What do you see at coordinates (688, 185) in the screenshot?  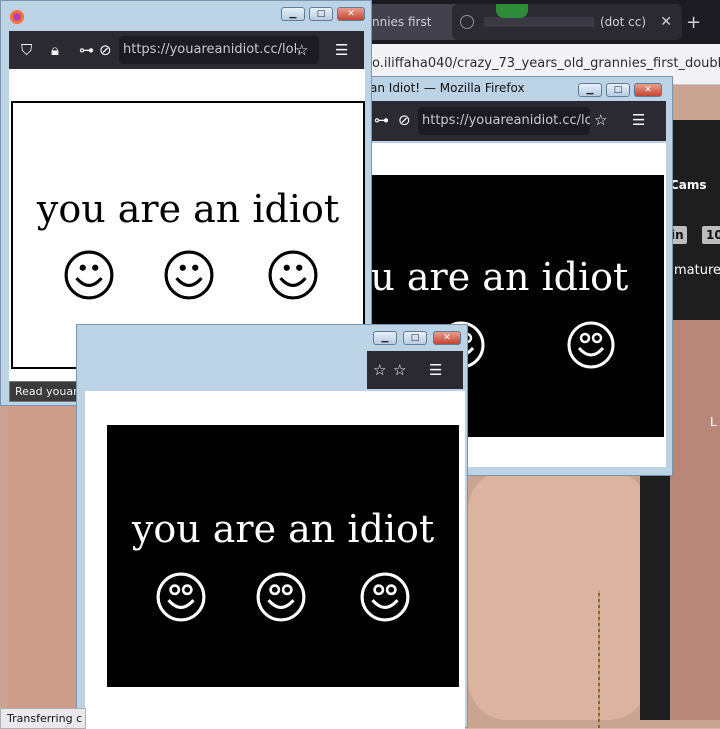 I see `cams-link: Cams` at bounding box center [688, 185].